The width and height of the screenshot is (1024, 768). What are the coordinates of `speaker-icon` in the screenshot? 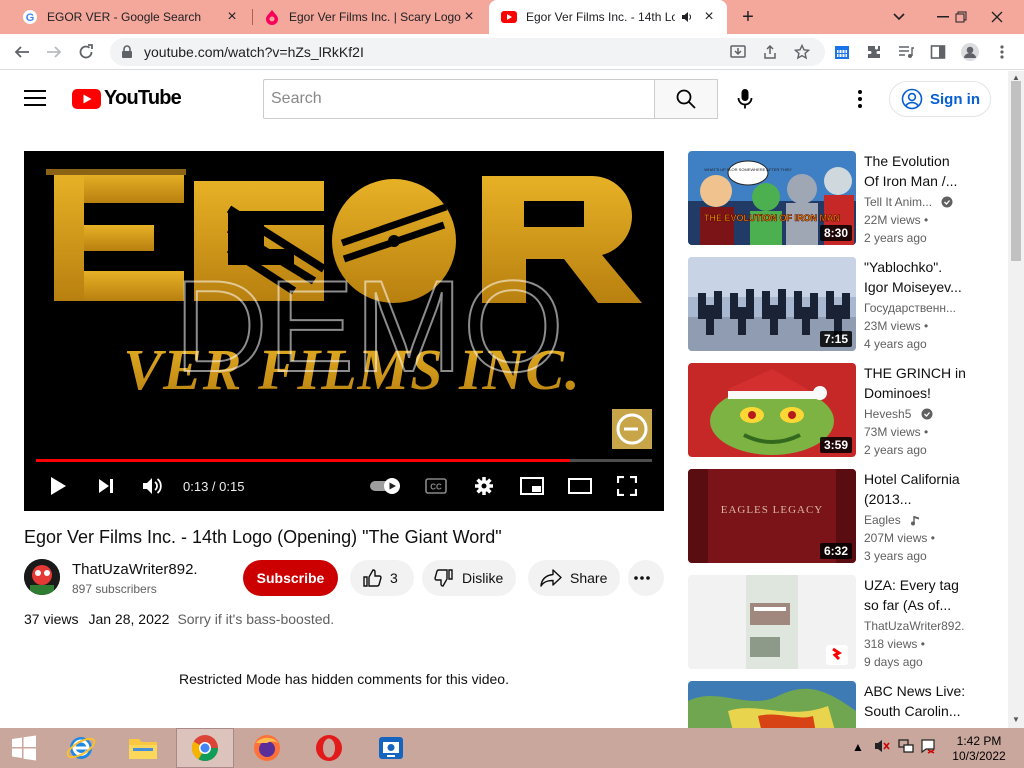 It's located at (687, 17).